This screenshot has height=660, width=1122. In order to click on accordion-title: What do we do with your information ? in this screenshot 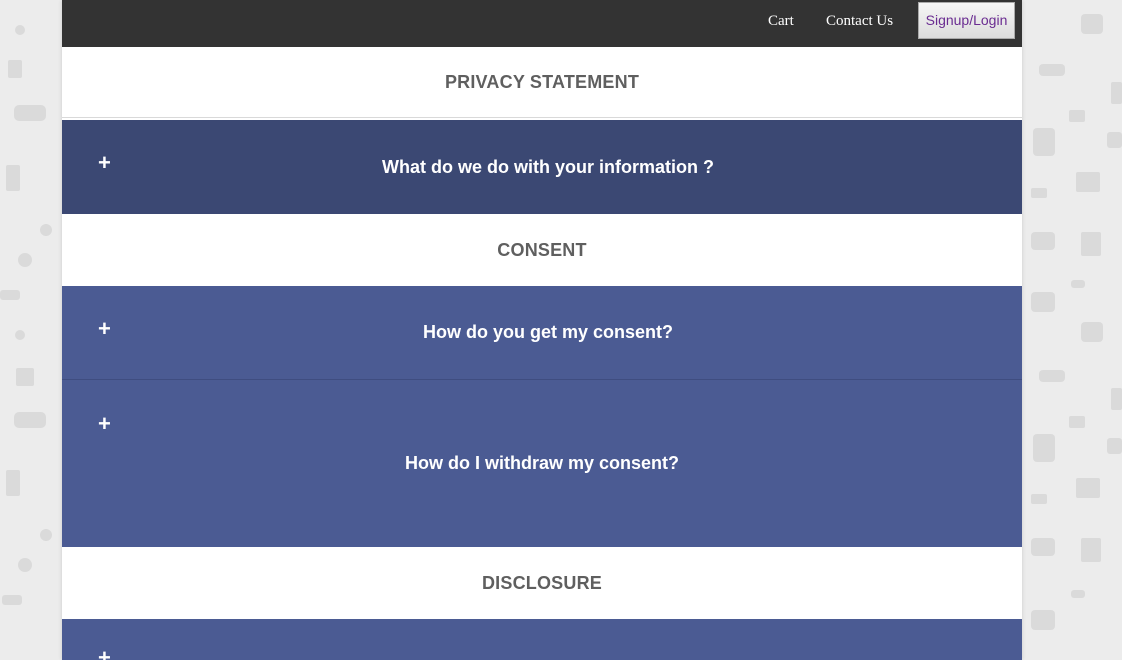, I will do `click(548, 167)`.